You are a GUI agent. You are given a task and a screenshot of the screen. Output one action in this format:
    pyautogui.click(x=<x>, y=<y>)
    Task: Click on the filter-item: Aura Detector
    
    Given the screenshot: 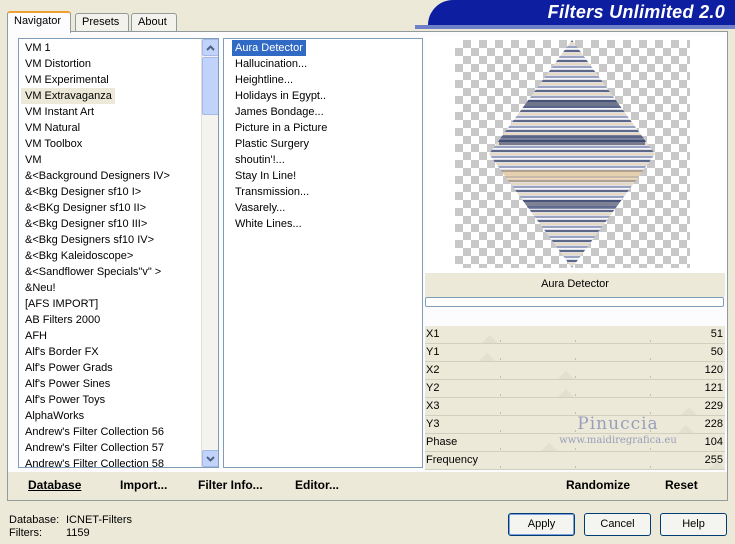 What is the action you would take?
    pyautogui.click(x=269, y=48)
    